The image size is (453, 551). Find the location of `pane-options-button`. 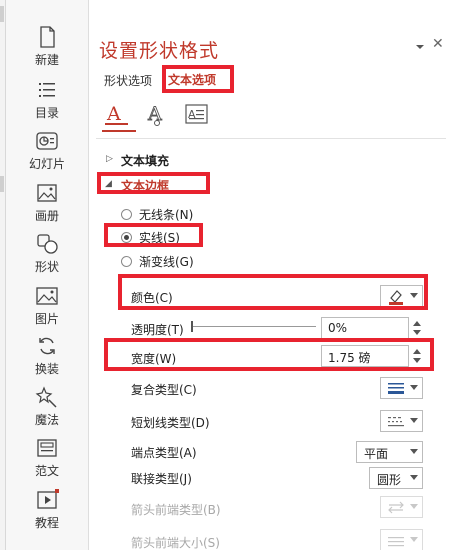

pane-options-button is located at coordinates (420, 45).